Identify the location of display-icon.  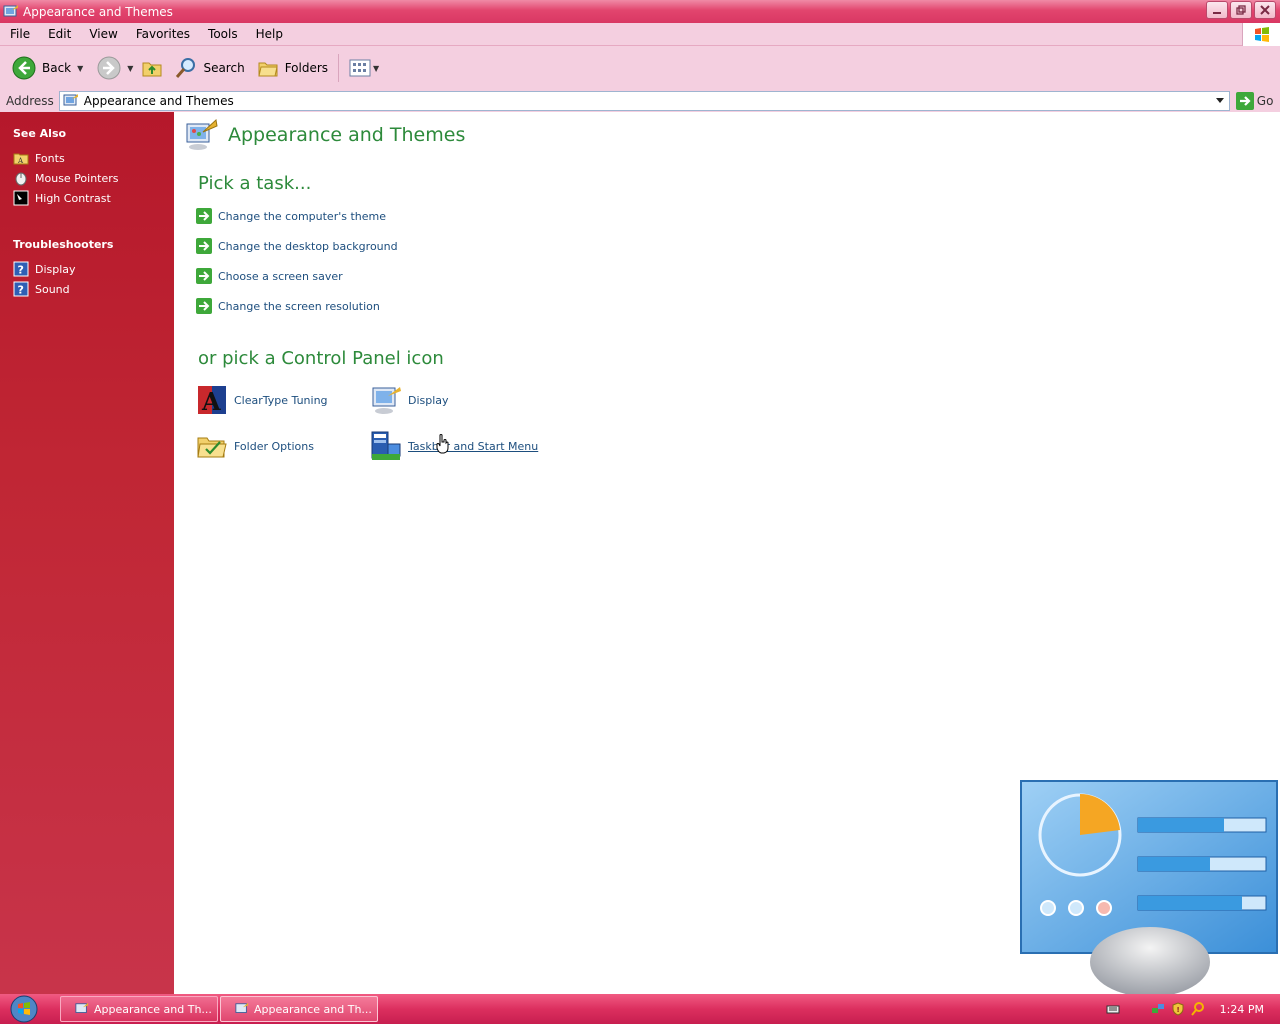
(386, 400).